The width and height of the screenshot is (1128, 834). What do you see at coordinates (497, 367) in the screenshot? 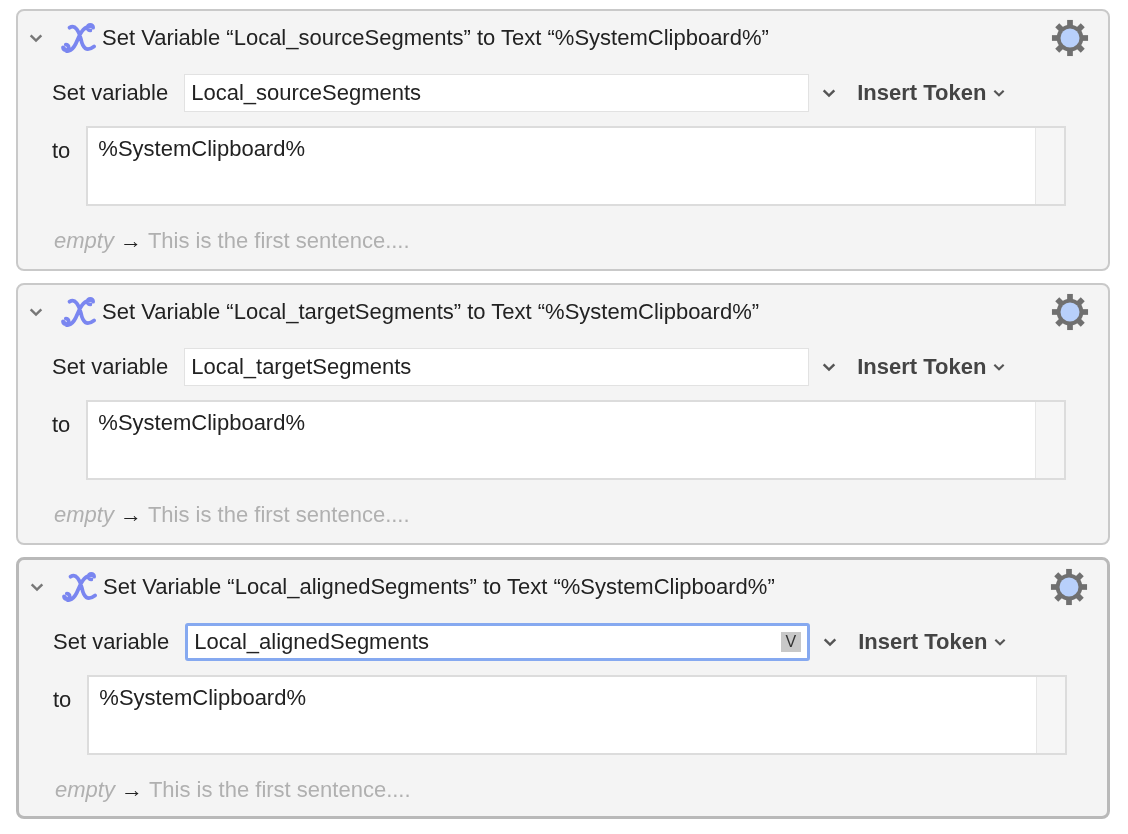
I see `variable-name-field: Local_targetSegments` at bounding box center [497, 367].